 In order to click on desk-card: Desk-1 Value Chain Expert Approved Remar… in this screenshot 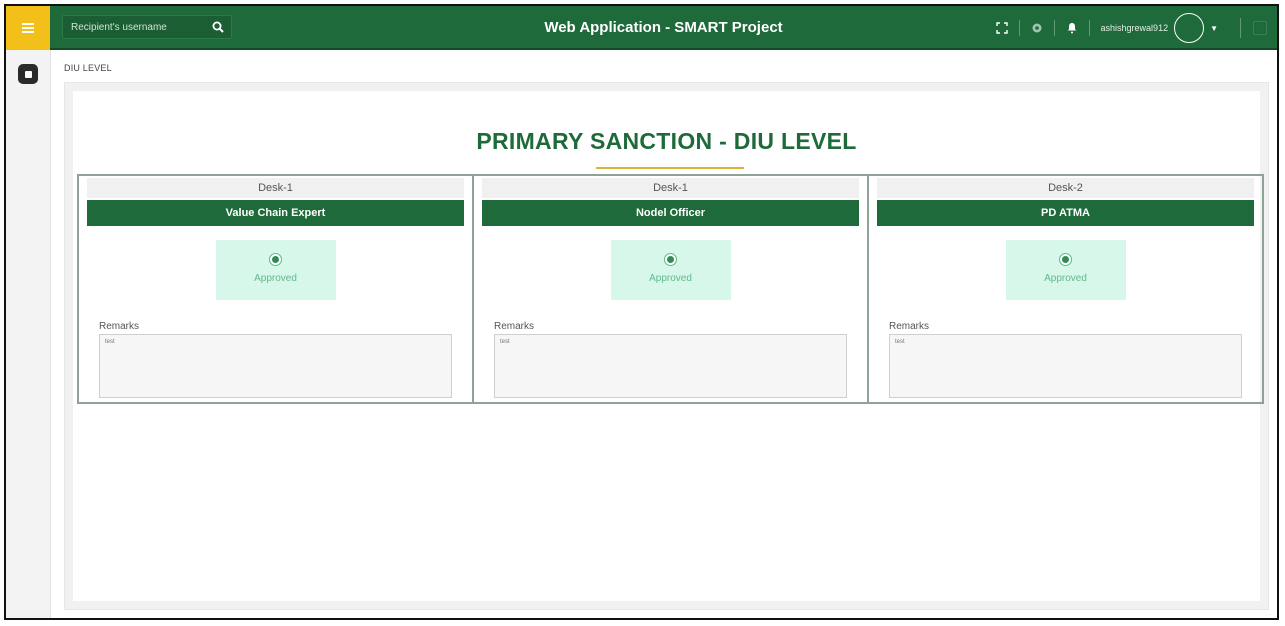, I will do `click(276, 289)`.